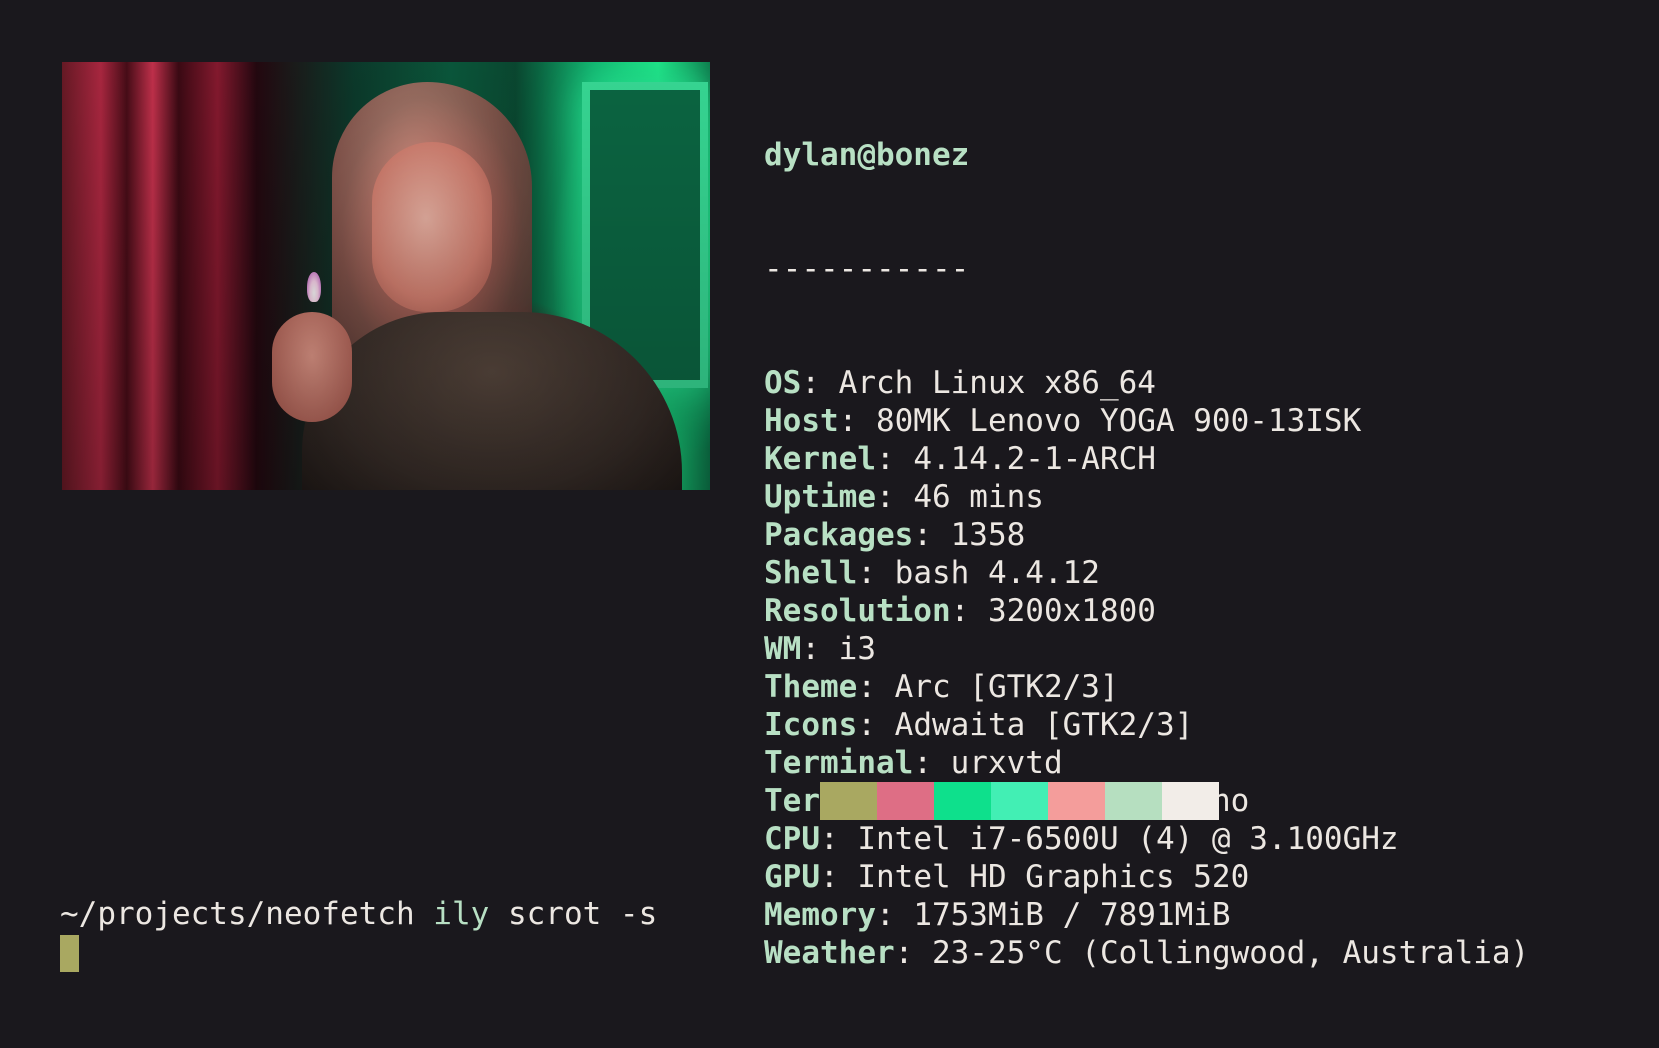 Image resolution: width=1659 pixels, height=1048 pixels. Describe the element at coordinates (1034, 459) in the screenshot. I see `info-value: 4.14.2-1-ARCH` at that location.